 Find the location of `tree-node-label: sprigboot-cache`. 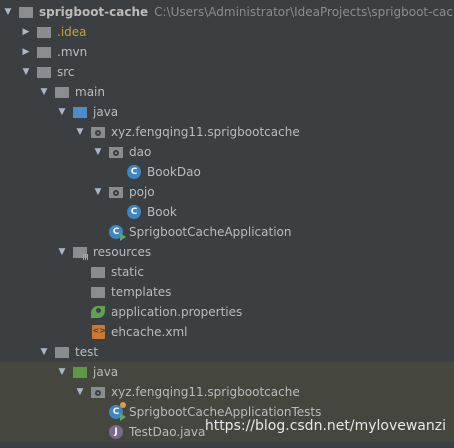

tree-node-label: sprigboot-cache is located at coordinates (94, 12).